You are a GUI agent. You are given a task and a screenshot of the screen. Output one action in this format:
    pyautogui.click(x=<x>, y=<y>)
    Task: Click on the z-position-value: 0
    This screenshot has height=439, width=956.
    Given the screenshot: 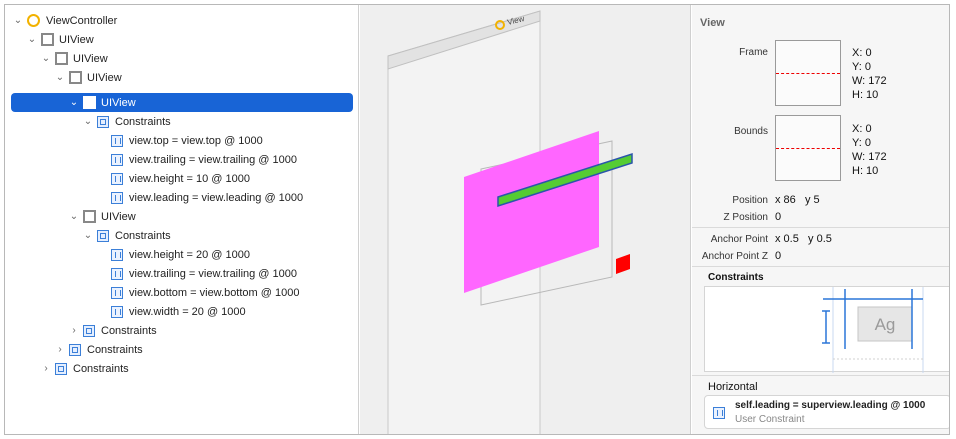 What is the action you would take?
    pyautogui.click(x=778, y=217)
    